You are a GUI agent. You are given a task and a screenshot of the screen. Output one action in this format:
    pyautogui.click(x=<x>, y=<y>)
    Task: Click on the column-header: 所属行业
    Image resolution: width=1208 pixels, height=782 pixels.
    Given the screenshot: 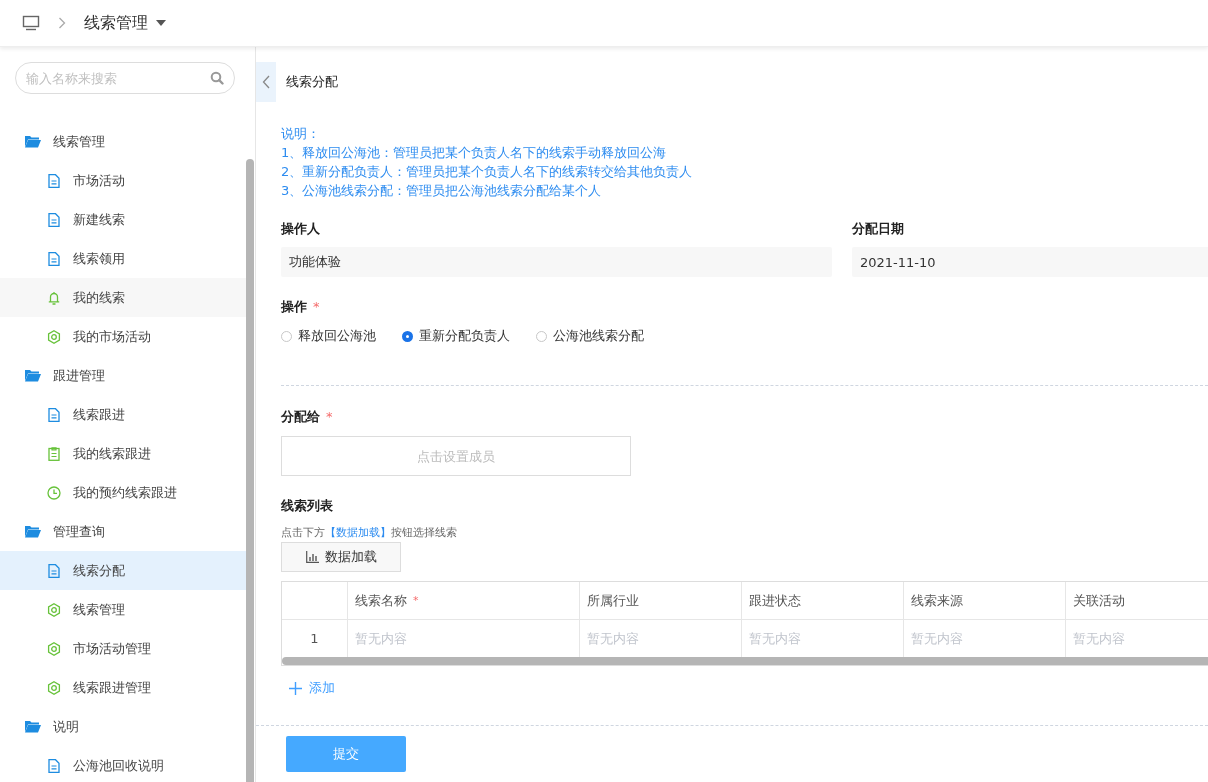 What is the action you would take?
    pyautogui.click(x=613, y=600)
    